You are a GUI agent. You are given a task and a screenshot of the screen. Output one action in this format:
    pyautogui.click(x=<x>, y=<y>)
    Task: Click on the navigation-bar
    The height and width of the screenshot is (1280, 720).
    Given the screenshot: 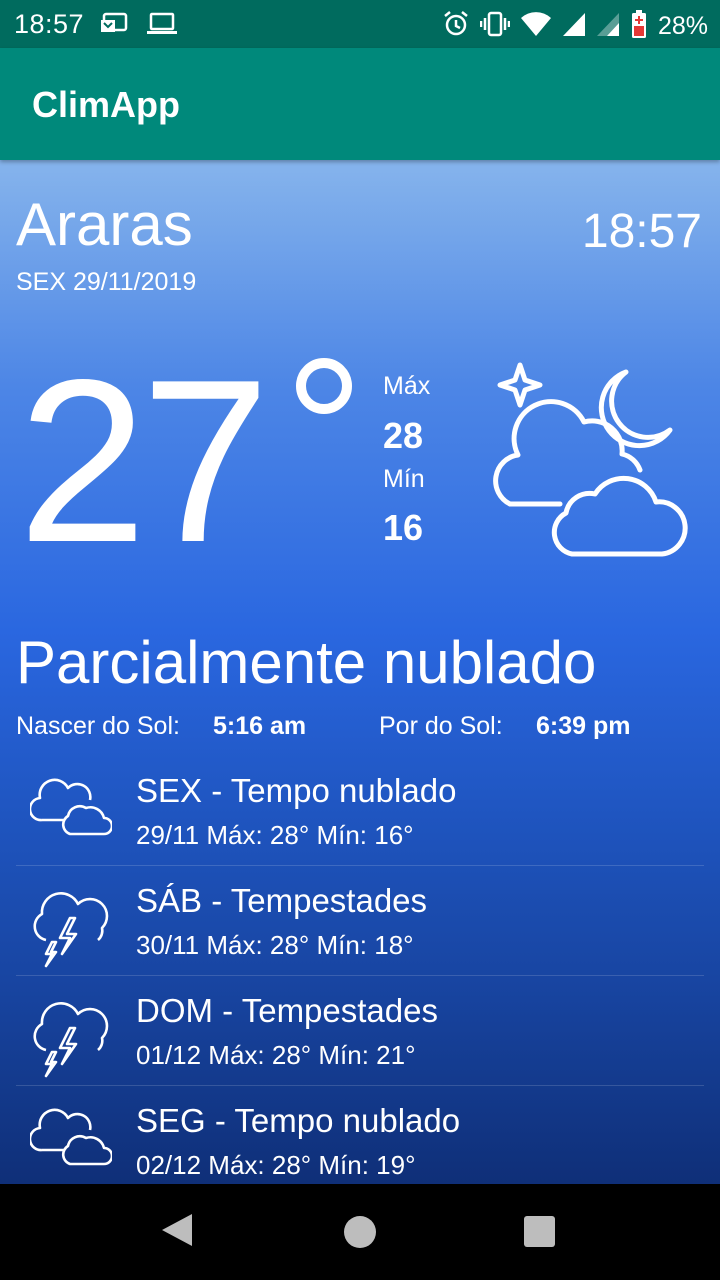 What is the action you would take?
    pyautogui.click(x=360, y=1232)
    